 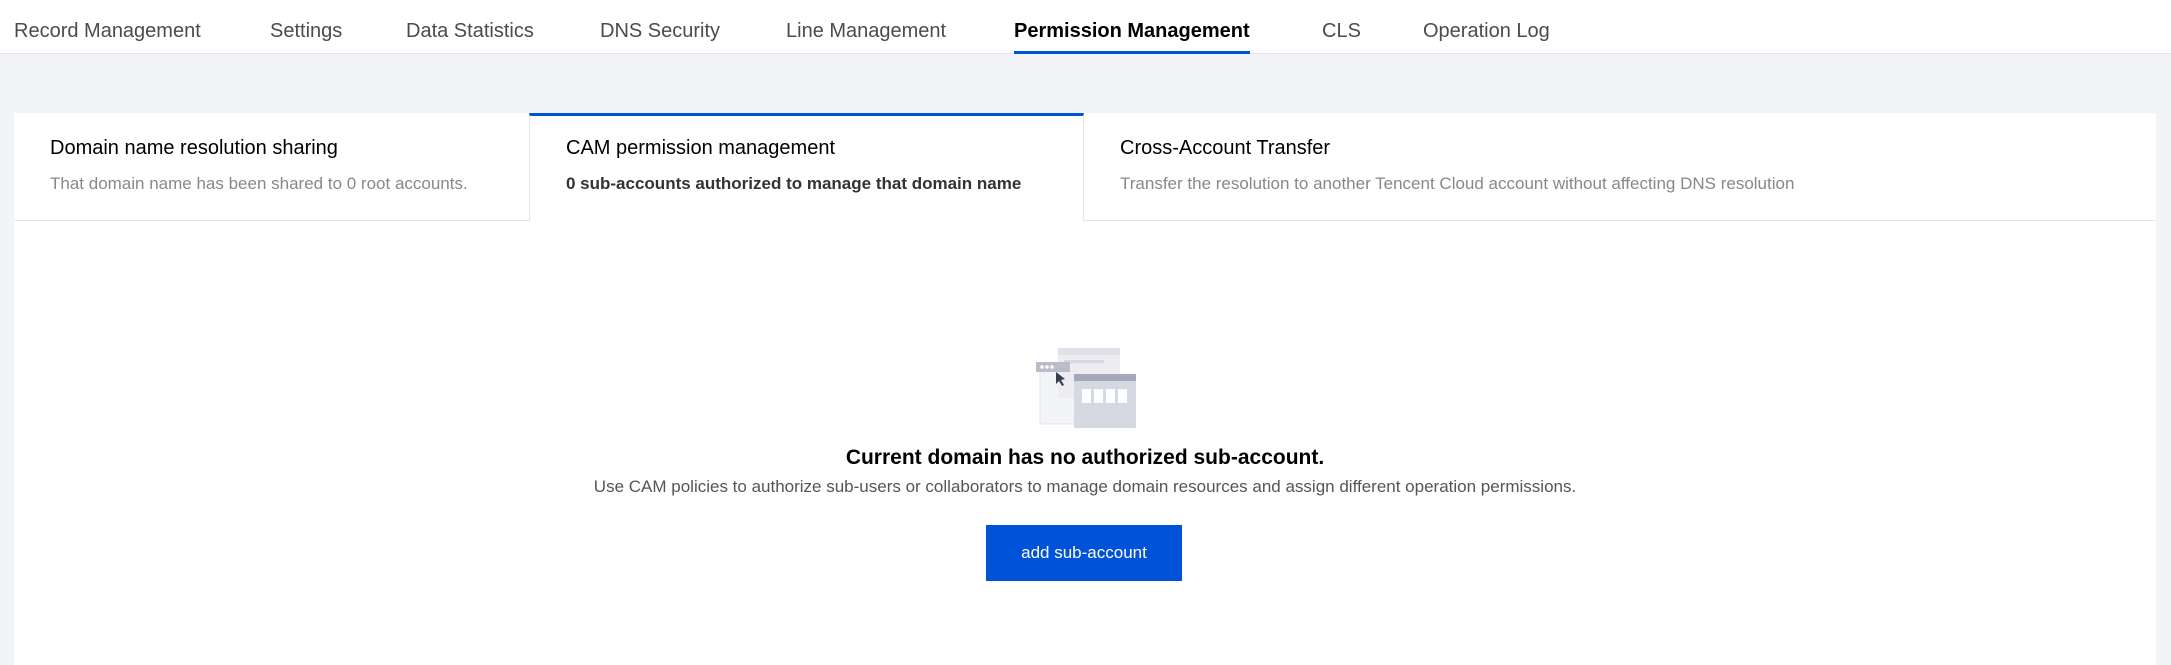 I want to click on tab-cls: CLS, so click(x=1341, y=27).